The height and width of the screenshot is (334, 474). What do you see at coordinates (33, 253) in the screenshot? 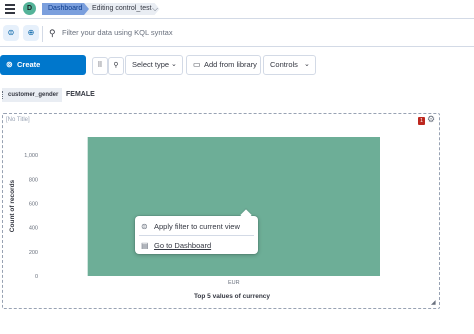
I see `y-tick-label: 200` at bounding box center [33, 253].